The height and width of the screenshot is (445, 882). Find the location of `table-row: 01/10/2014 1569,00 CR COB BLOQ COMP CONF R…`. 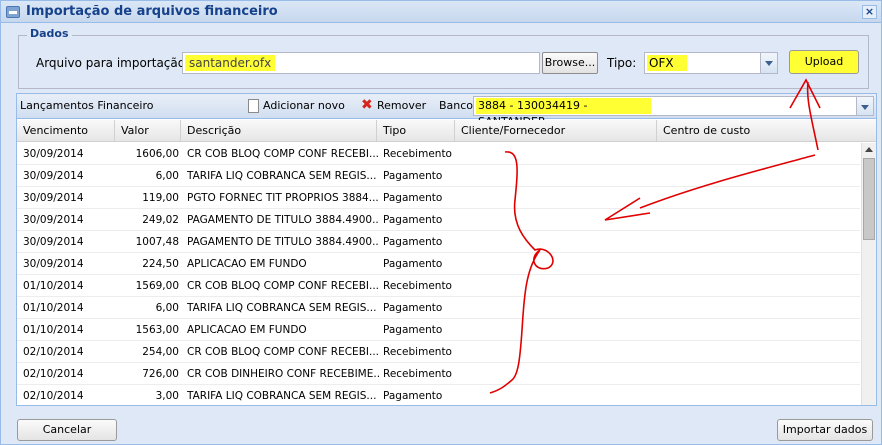

table-row: 01/10/2014 1569,00 CR COB BLOQ COMP CONF R… is located at coordinates (438, 286).